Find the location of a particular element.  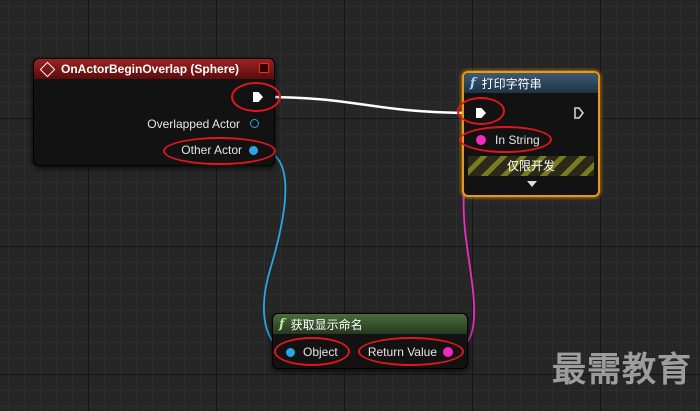

return-value-label: Return Value is located at coordinates (402, 352).